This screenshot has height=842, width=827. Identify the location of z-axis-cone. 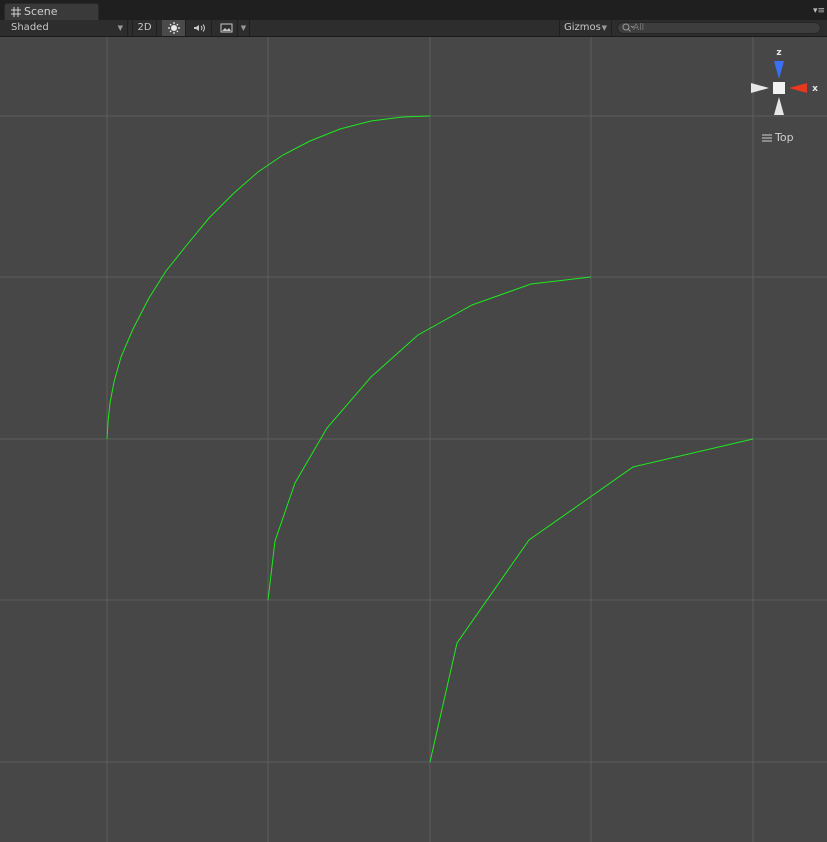
(779, 70).